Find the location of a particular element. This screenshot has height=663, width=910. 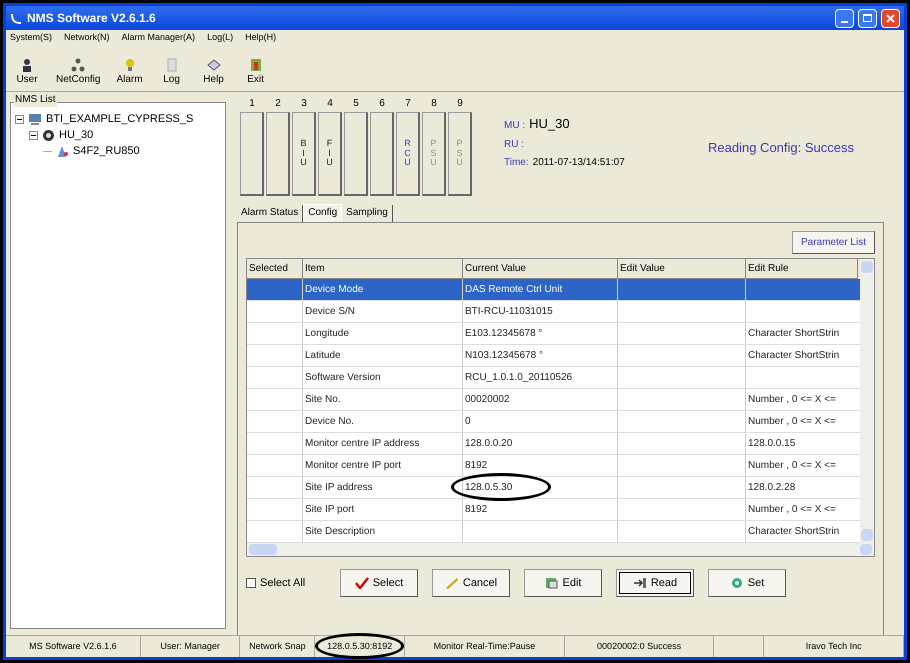

table-cell-text: E103.12345678 ° is located at coordinates (503, 334).